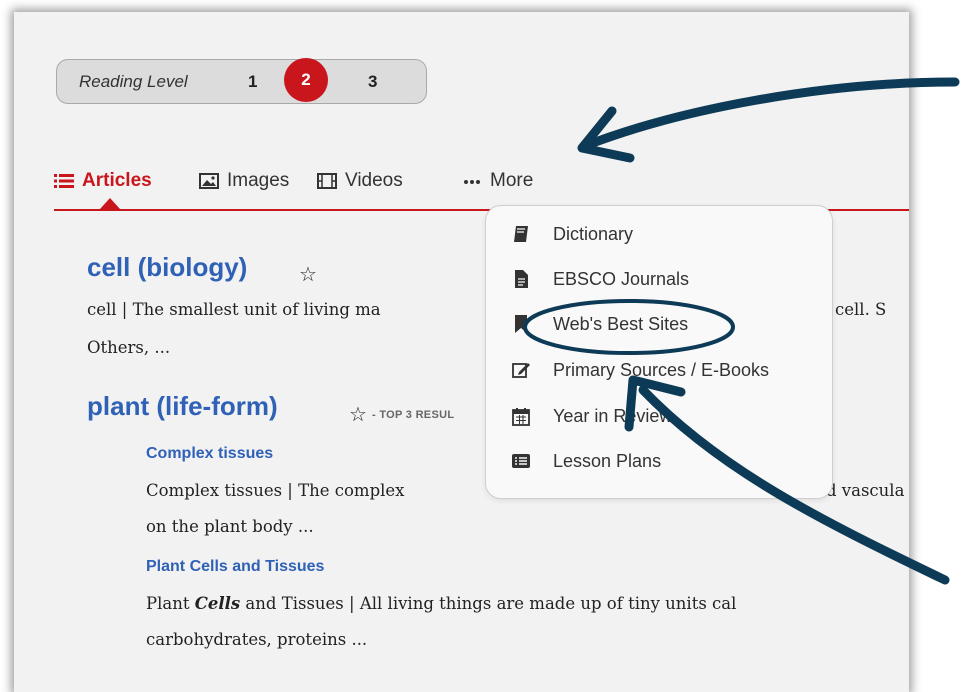 This screenshot has width=962, height=692. I want to click on annotation-arrow-to-more, so click(772, 113).